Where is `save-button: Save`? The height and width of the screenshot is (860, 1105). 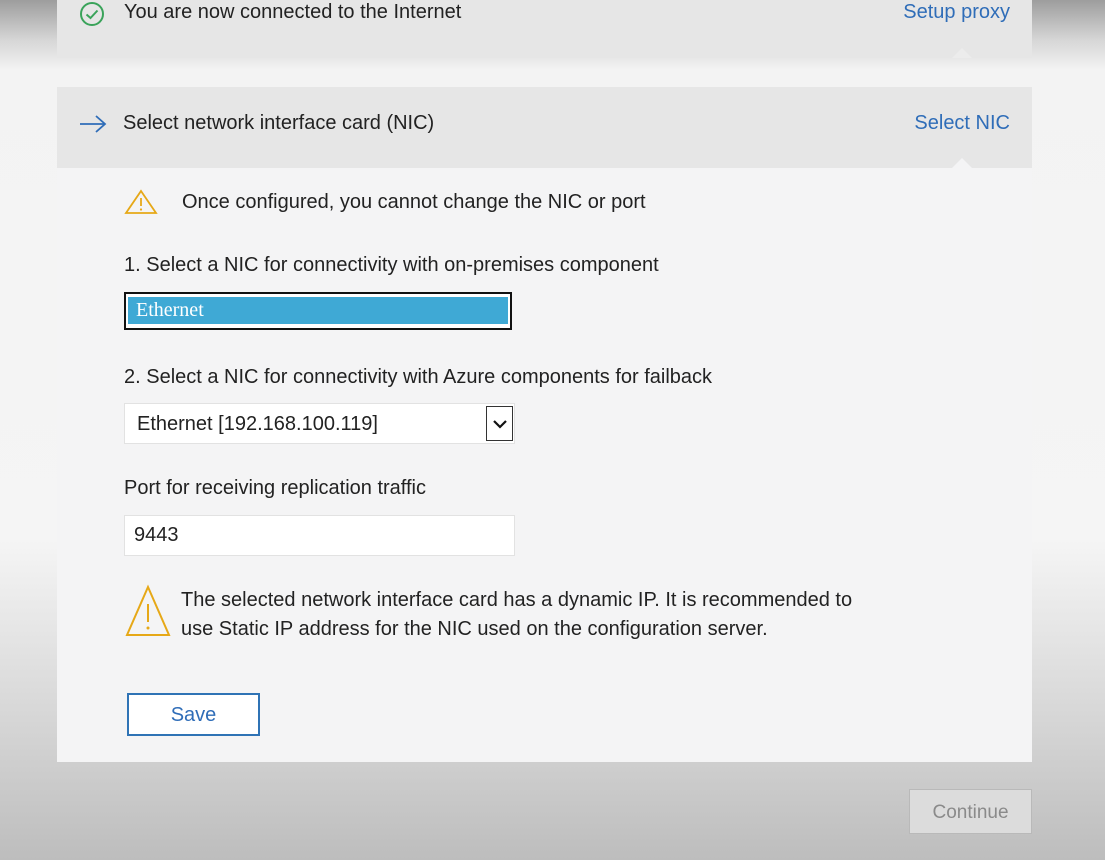 save-button: Save is located at coordinates (193, 714).